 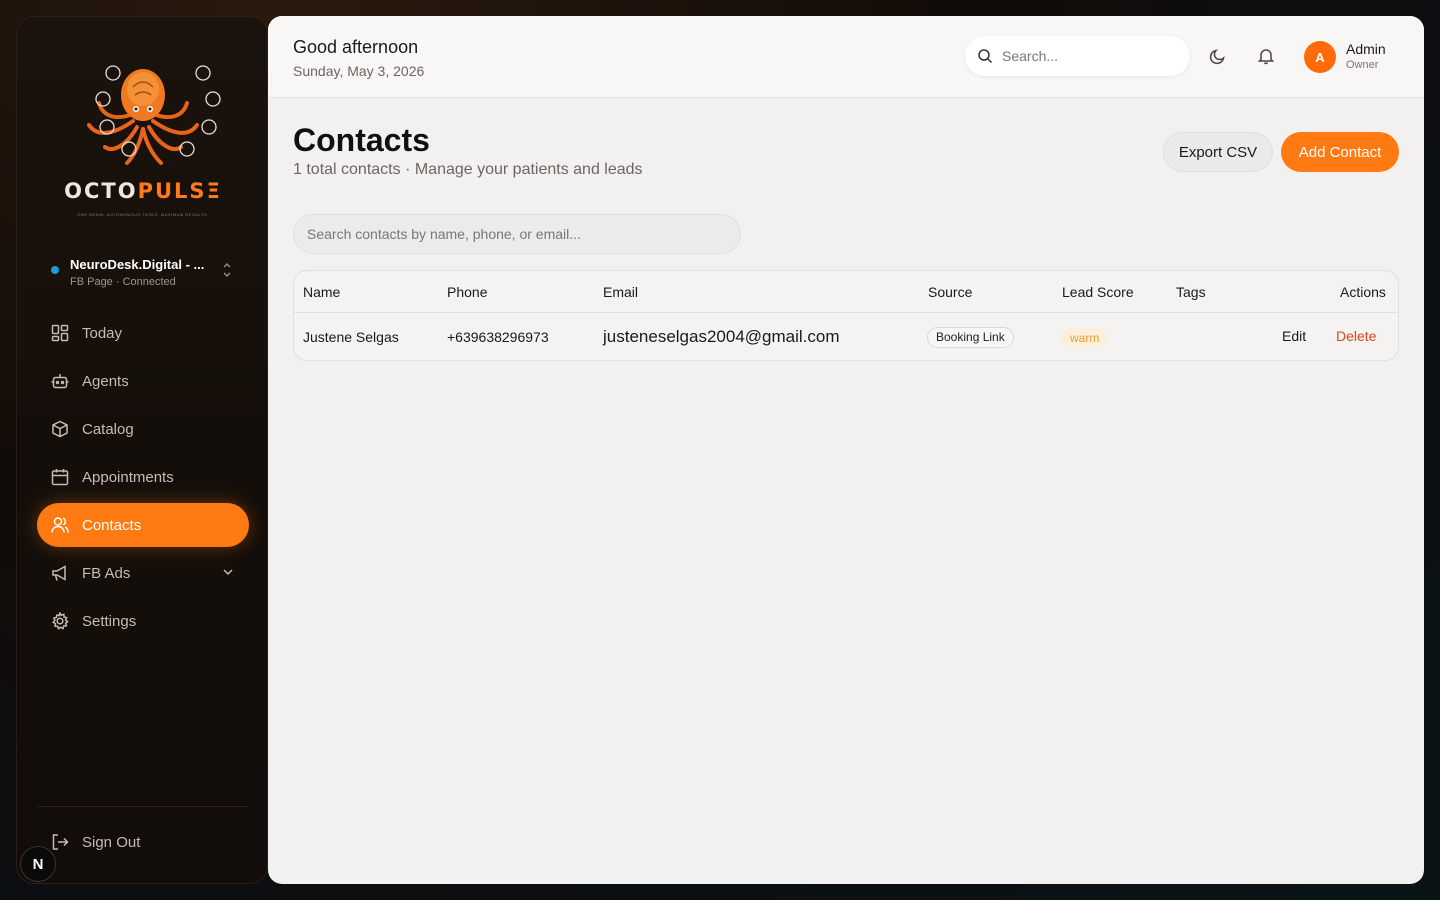 What do you see at coordinates (143, 573) in the screenshot?
I see `sidebar-item-fb-ads: FB Ads` at bounding box center [143, 573].